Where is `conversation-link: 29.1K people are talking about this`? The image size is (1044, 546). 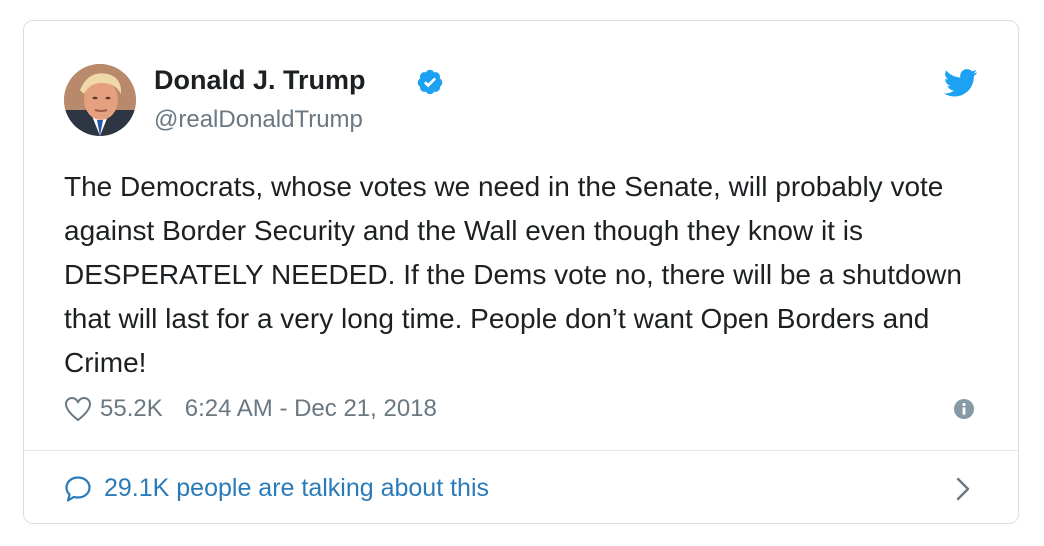 conversation-link: 29.1K people are talking about this is located at coordinates (521, 487).